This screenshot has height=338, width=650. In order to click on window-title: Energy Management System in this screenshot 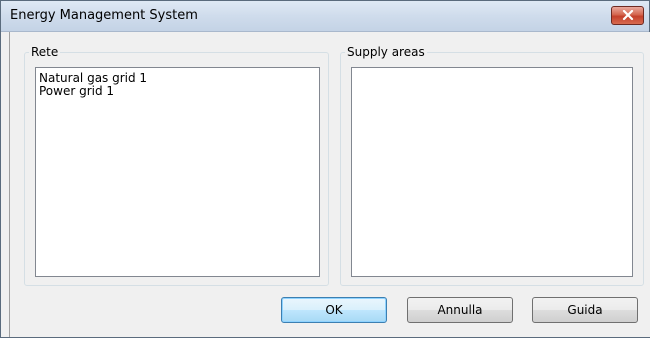, I will do `click(104, 15)`.